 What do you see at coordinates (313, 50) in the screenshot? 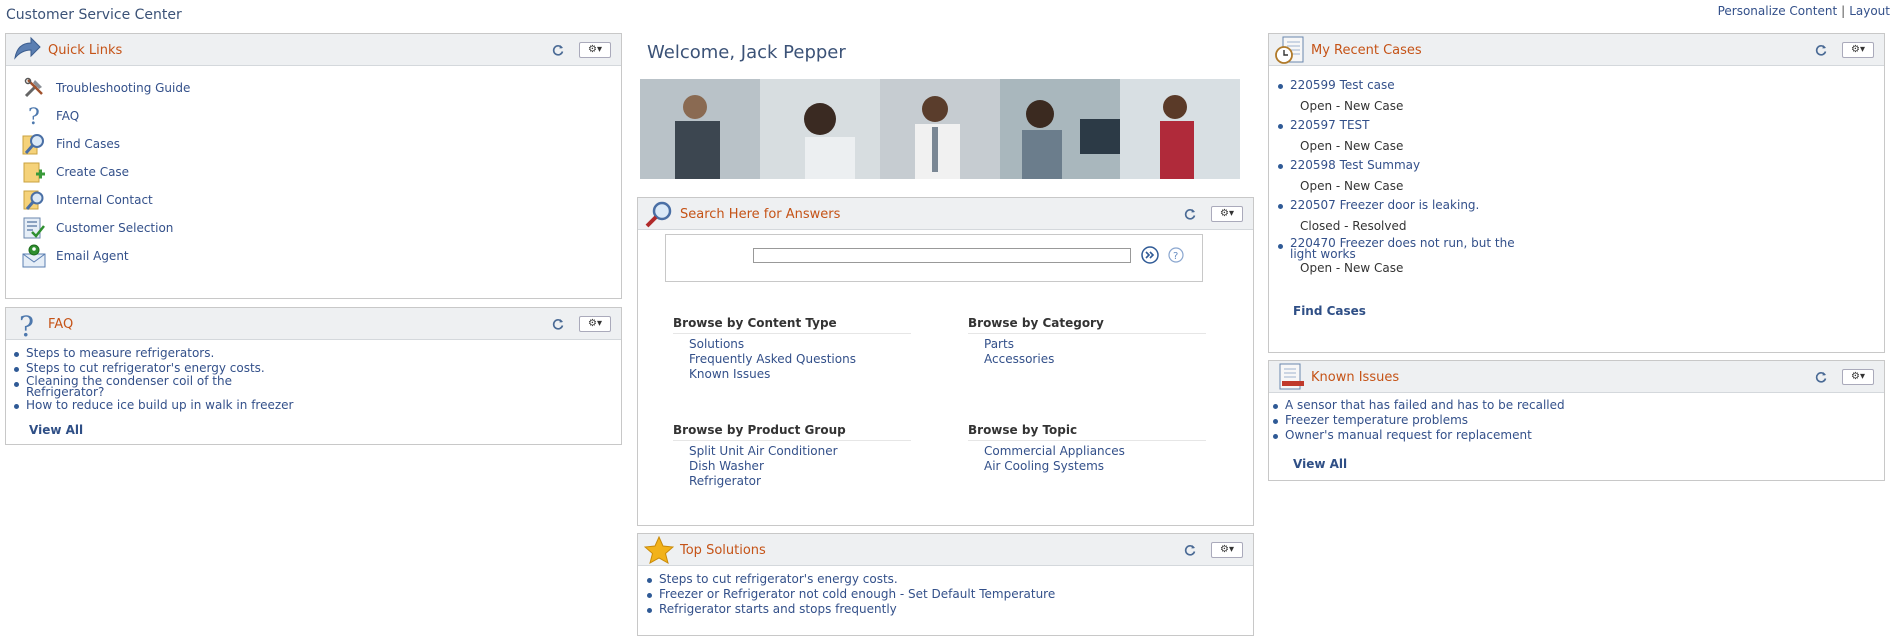
I see `quick-links-header: Quick Links ⚙▾` at bounding box center [313, 50].